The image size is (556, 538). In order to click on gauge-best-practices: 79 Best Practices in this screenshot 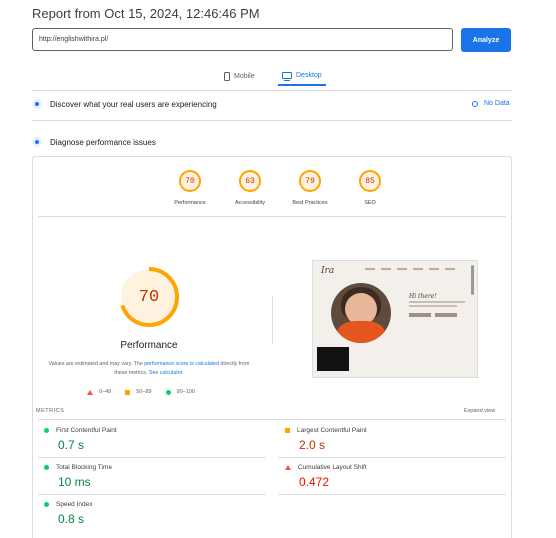, I will do `click(310, 188)`.